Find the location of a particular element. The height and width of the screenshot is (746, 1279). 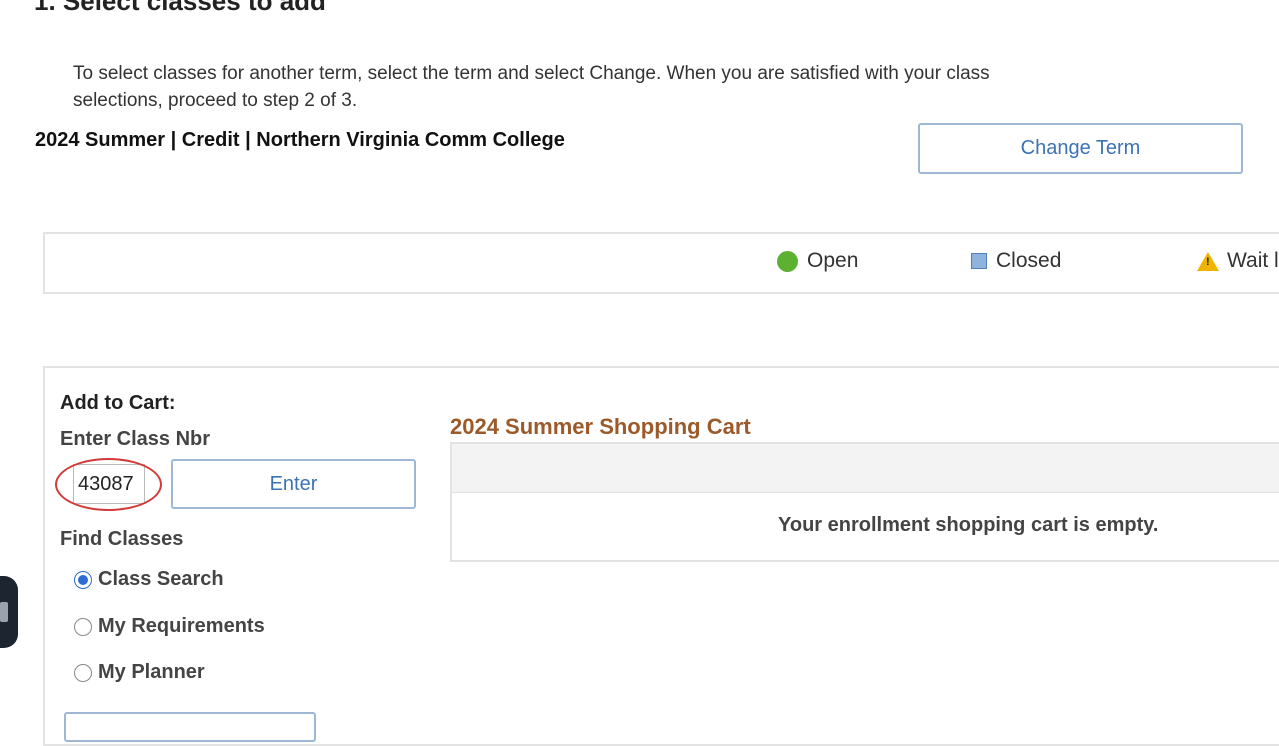

radio-button-checked is located at coordinates (83, 579).